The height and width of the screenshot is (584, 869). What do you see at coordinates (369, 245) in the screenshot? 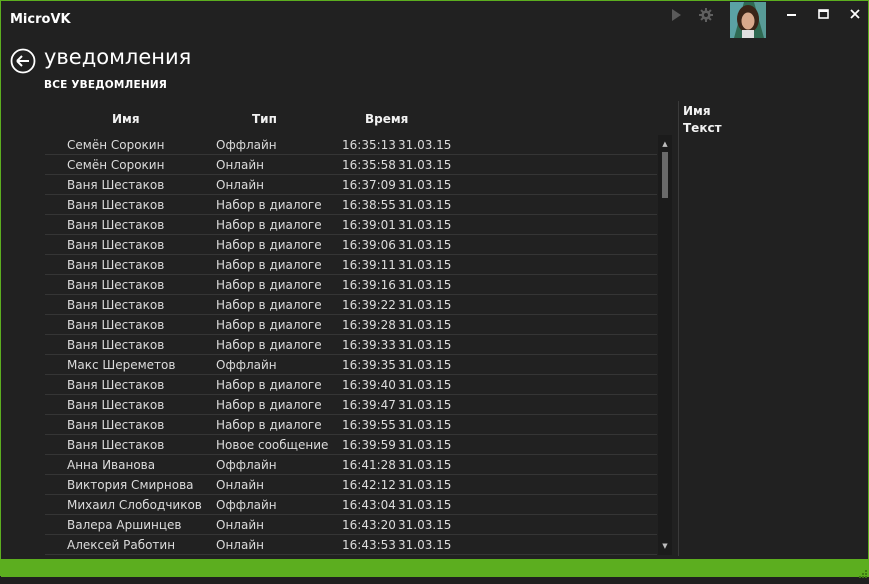
I see `cell-time: 16:39:06` at bounding box center [369, 245].